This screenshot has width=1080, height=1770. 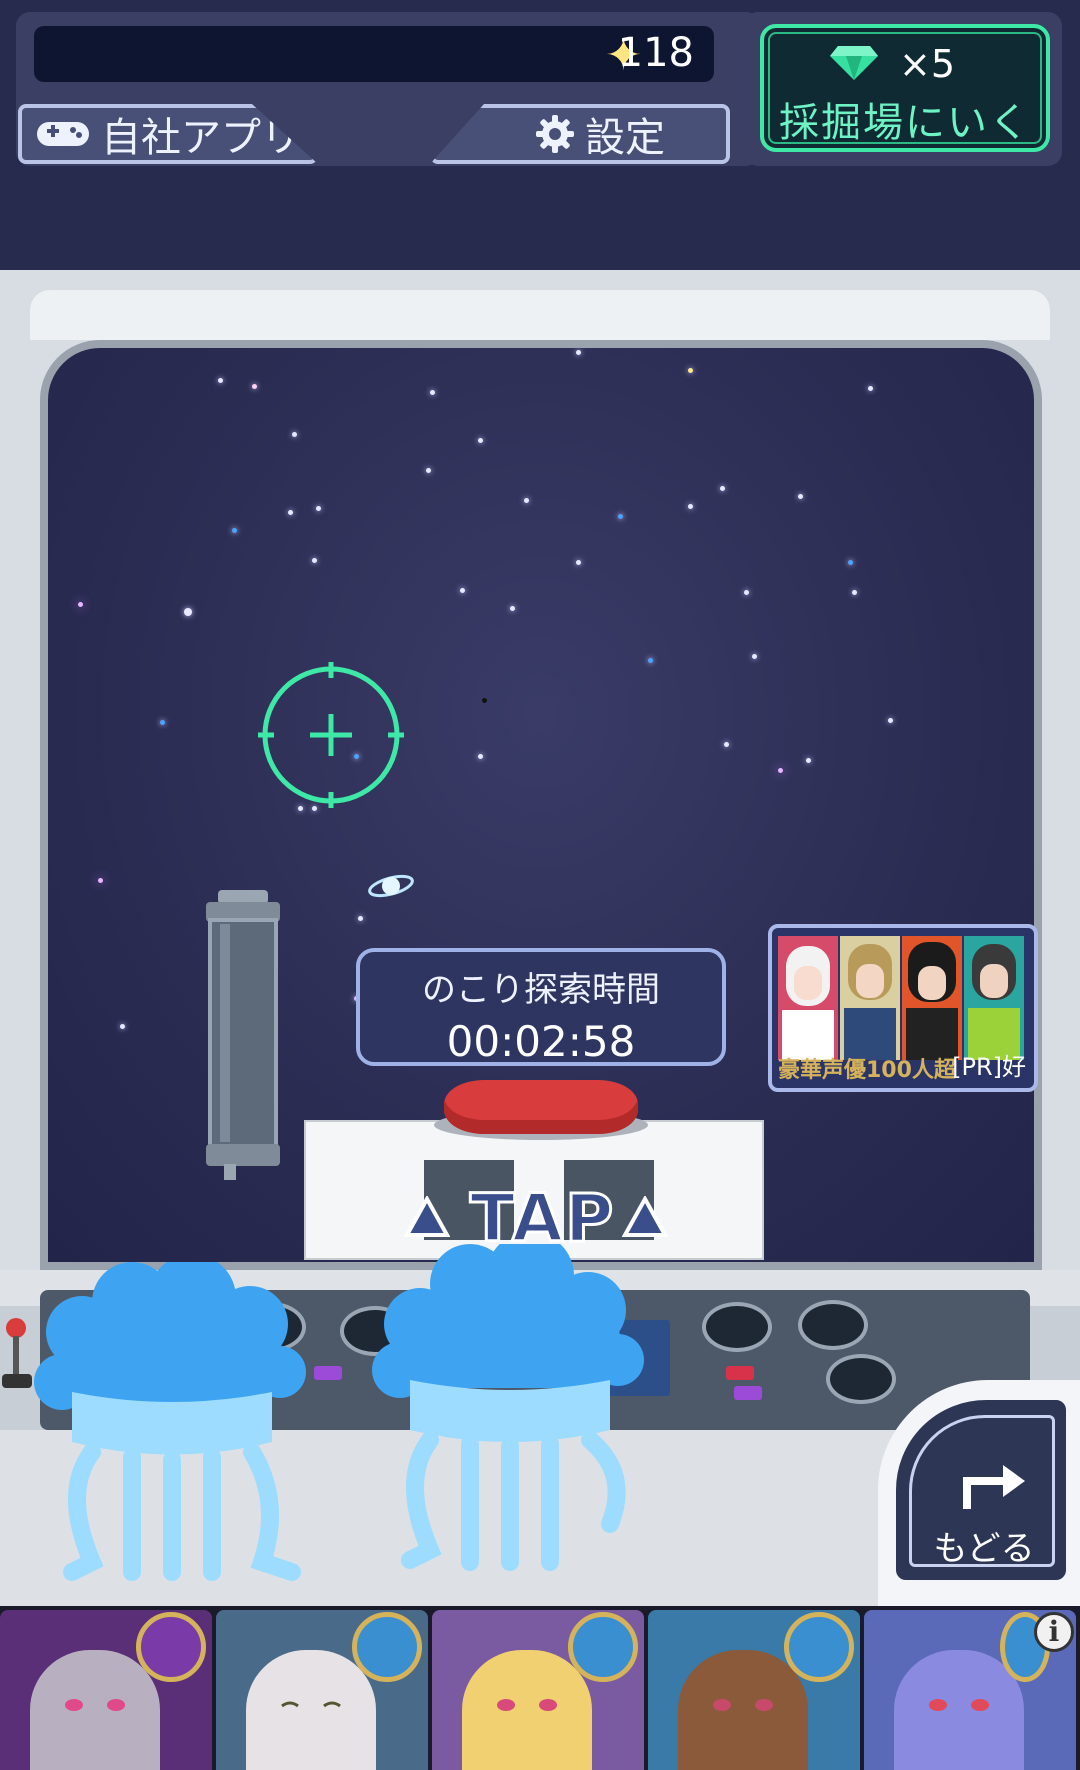 I want to click on back-button-face: もどる, so click(x=981, y=1490).